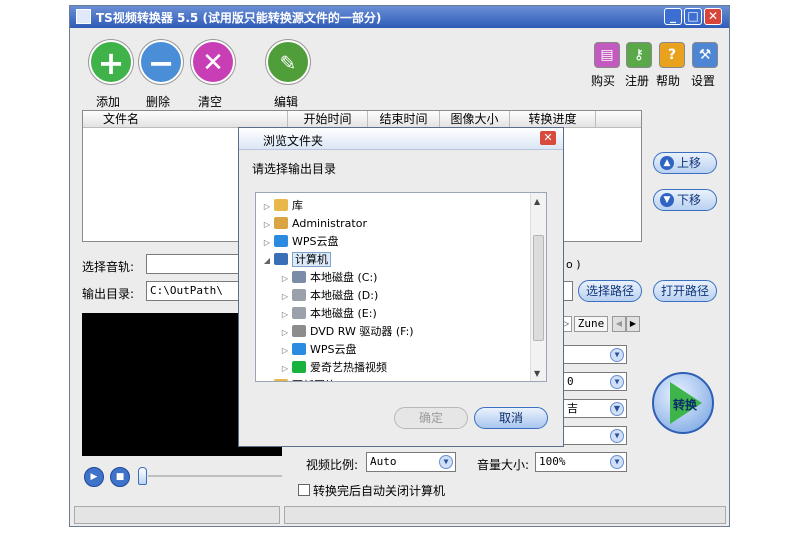 Image resolution: width=800 pixels, height=533 pixels. I want to click on collapse-arrow-icon: ◢, so click(267, 261).